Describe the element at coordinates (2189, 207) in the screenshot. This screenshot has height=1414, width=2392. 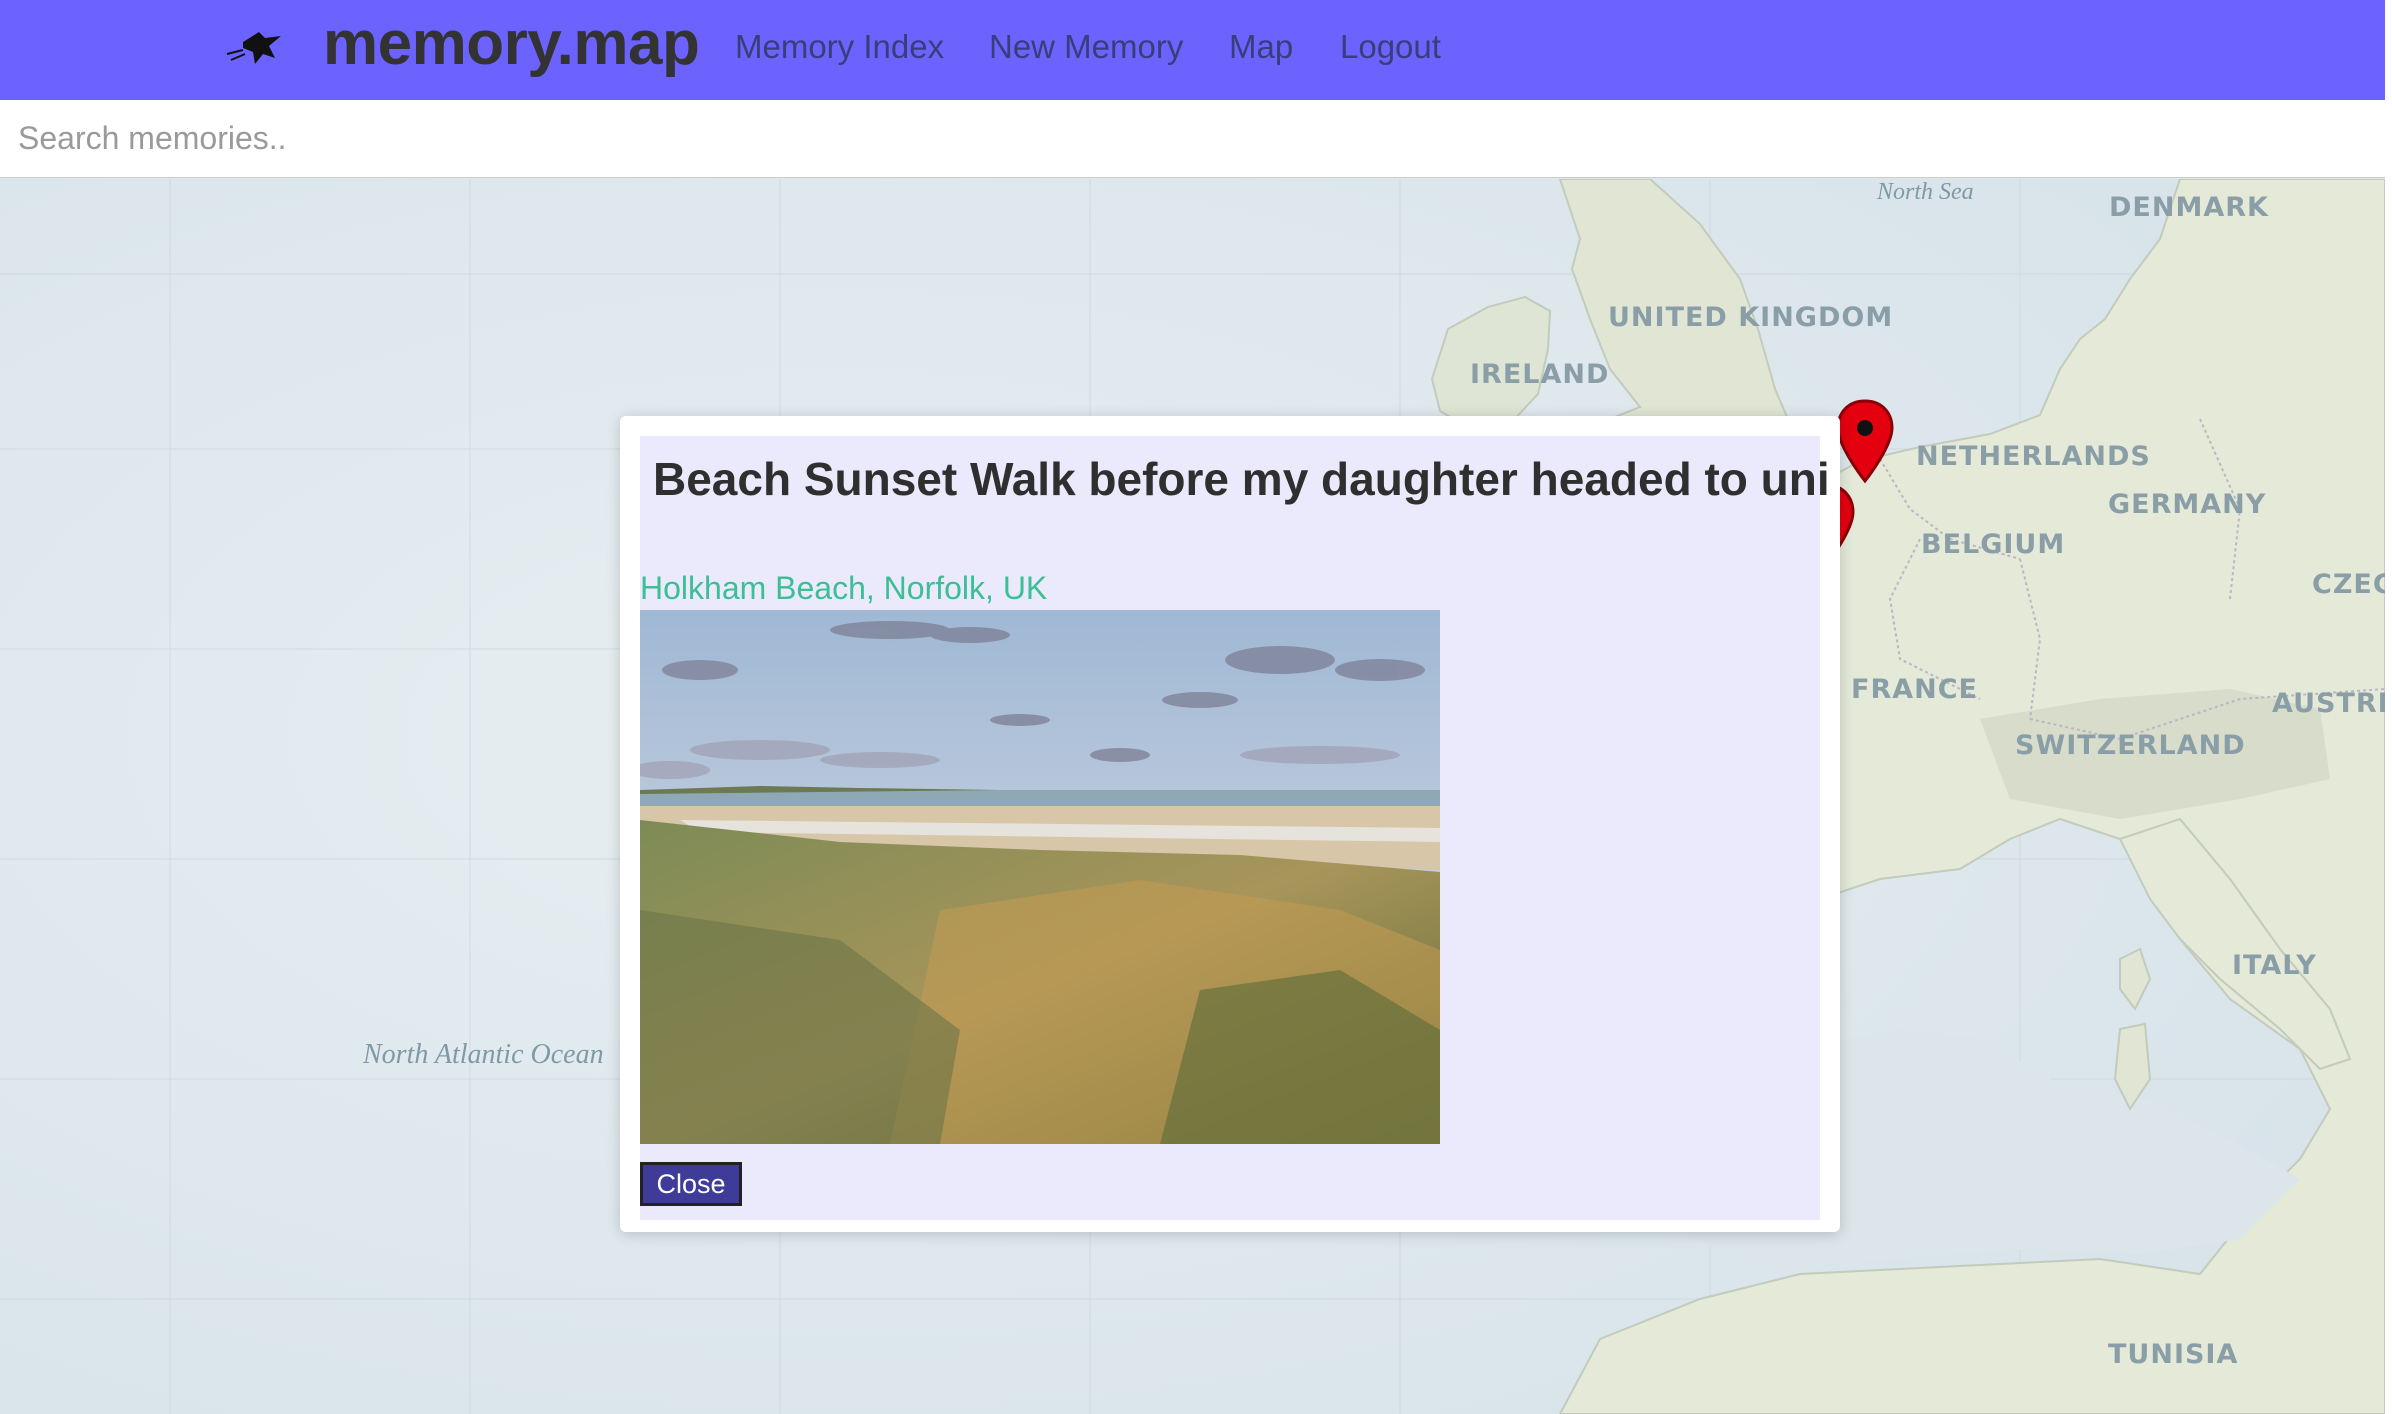
I see `label-denmark: DENMARK` at that location.